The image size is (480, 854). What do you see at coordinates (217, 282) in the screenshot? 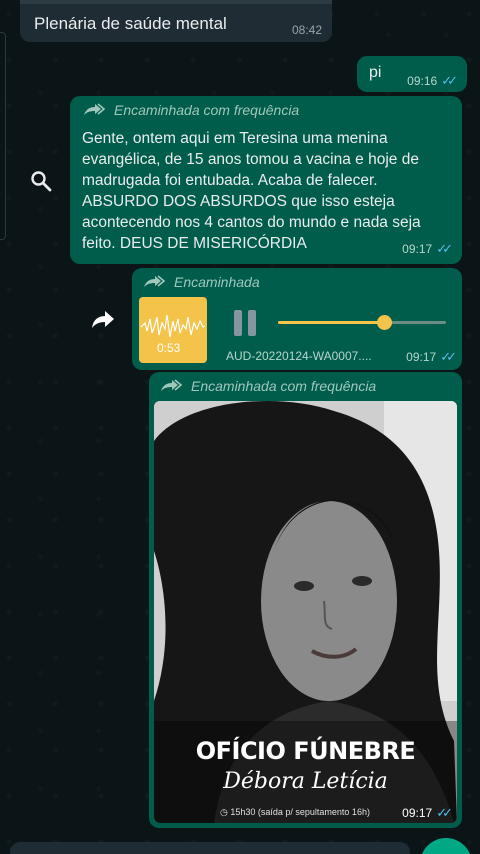
I see `forwarded-label-text: Encaminhada` at bounding box center [217, 282].